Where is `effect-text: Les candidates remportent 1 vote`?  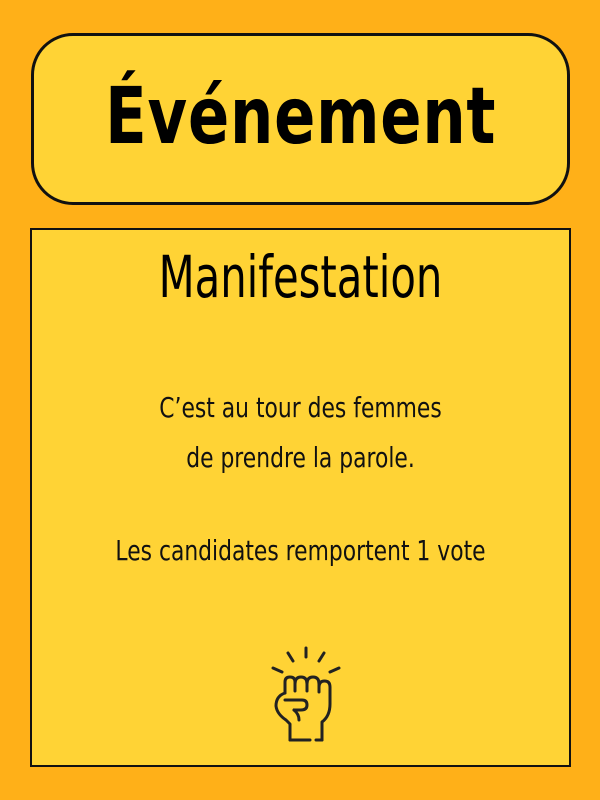 effect-text: Les candidates remportent 1 vote is located at coordinates (300, 550).